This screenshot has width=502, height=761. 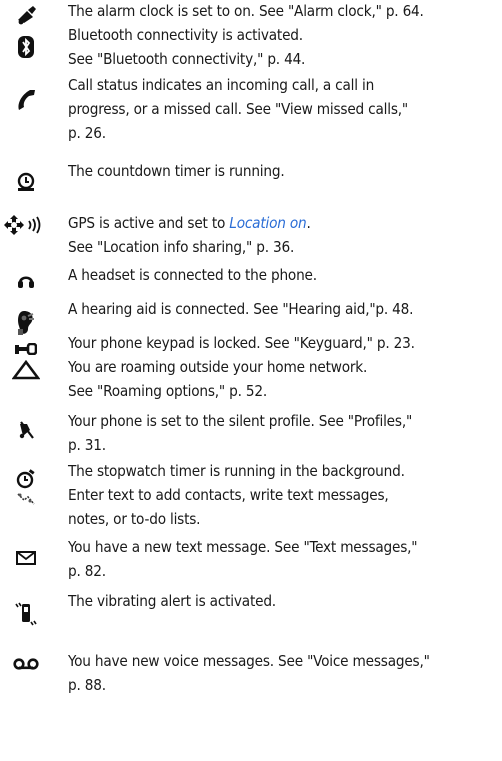 What do you see at coordinates (26, 499) in the screenshot?
I see `text-input-icon` at bounding box center [26, 499].